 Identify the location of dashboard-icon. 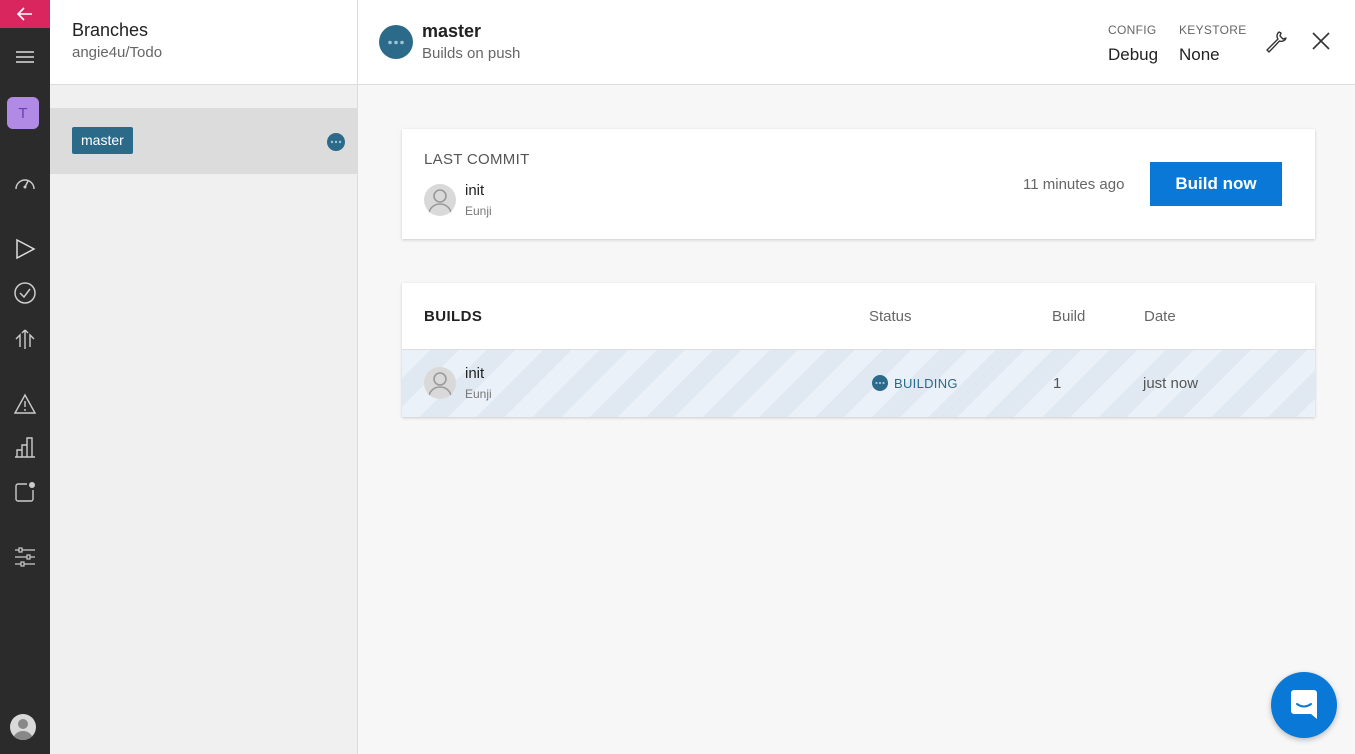
(25, 183).